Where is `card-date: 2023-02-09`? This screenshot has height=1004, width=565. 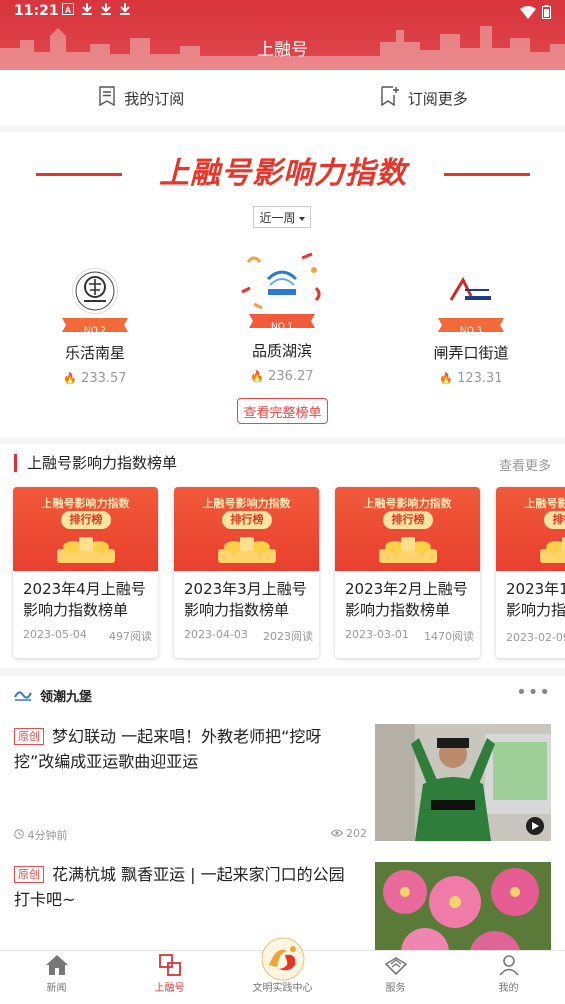 card-date: 2023-02-09 is located at coordinates (535, 637).